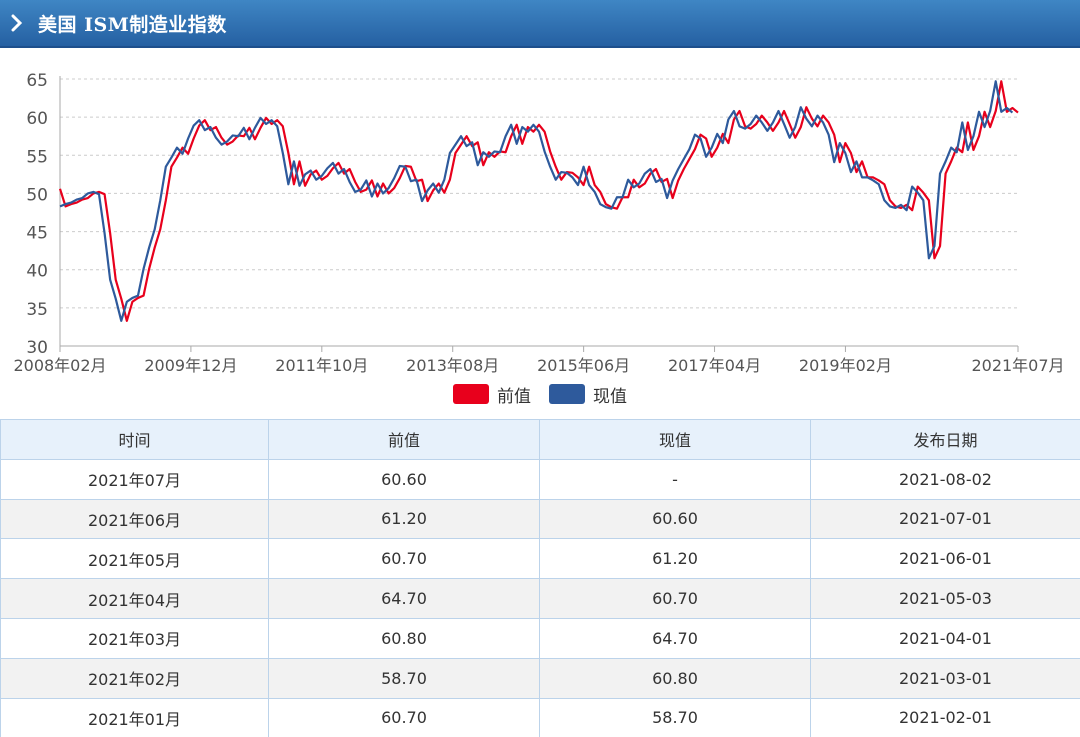 Image resolution: width=1080 pixels, height=737 pixels. Describe the element at coordinates (37, 272) in the screenshot. I see `y-tick-label: 40` at that location.